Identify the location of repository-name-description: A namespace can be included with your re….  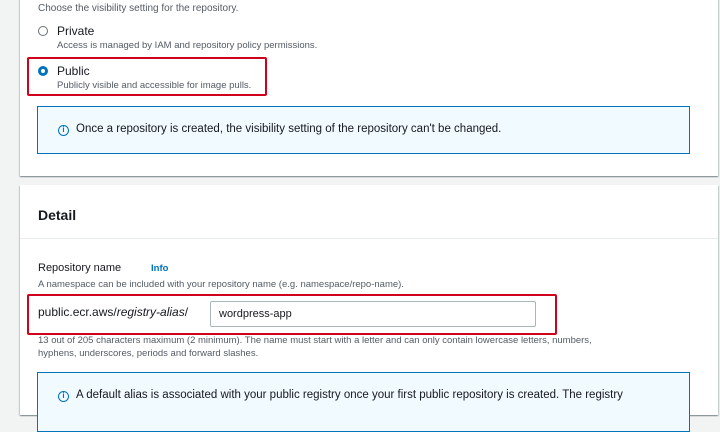
(221, 284).